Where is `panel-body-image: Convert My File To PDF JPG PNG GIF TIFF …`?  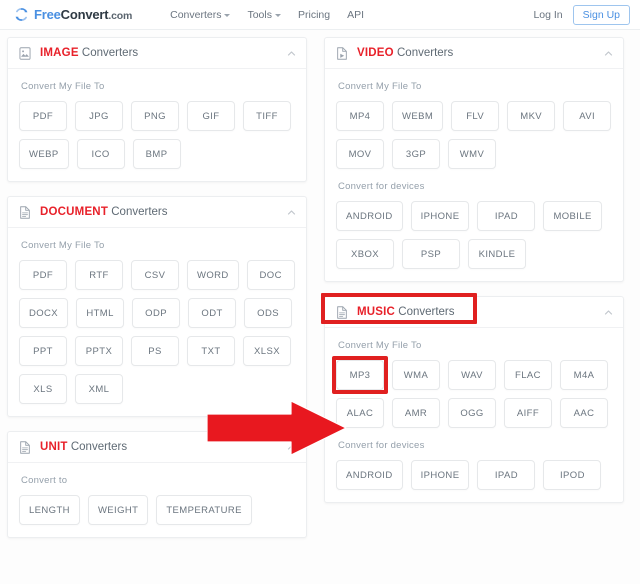 panel-body-image: Convert My File To PDF JPG PNG GIF TIFF … is located at coordinates (157, 125).